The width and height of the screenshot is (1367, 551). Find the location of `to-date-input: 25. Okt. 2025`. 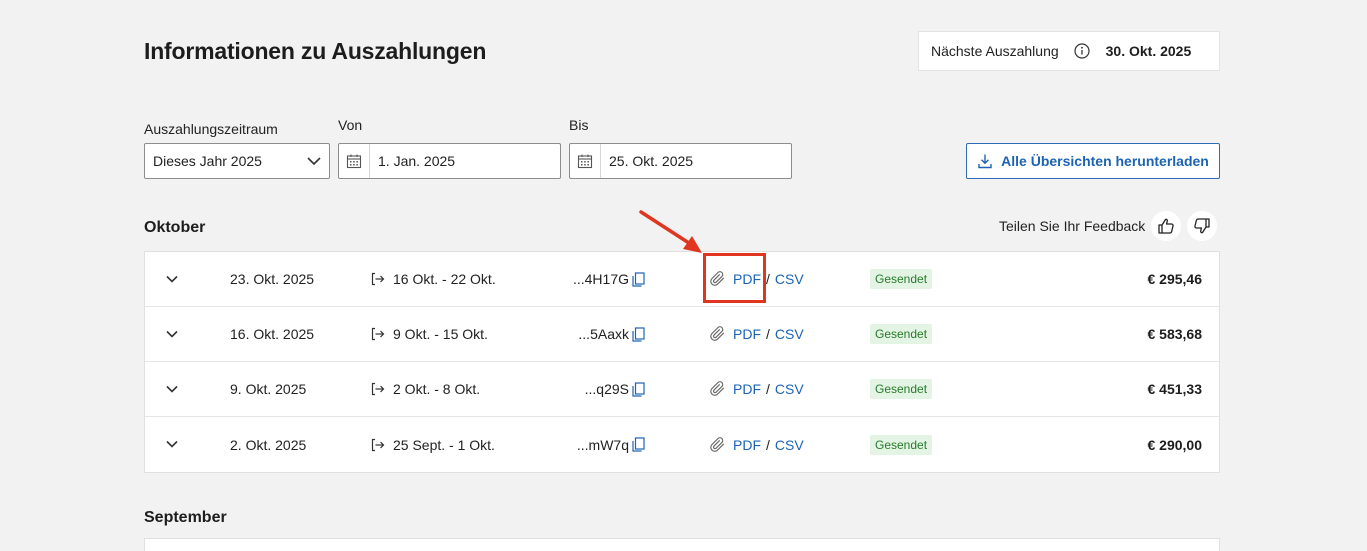

to-date-input: 25. Okt. 2025 is located at coordinates (680, 161).